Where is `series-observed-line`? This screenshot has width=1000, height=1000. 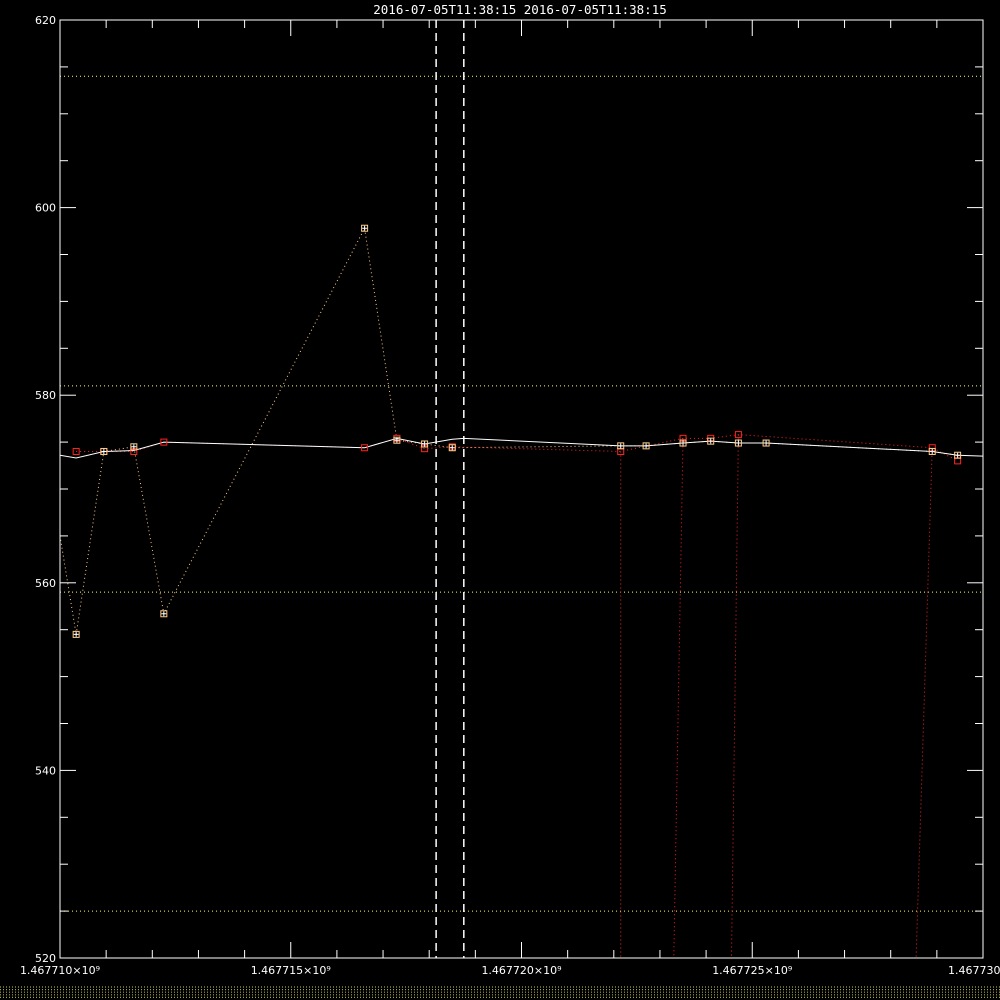 series-observed-line is located at coordinates (517, 448).